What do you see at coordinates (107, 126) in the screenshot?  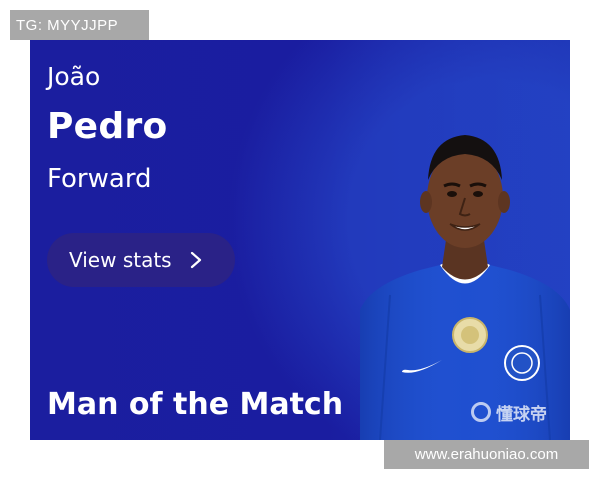 I see `player-last-name: Pedro` at bounding box center [107, 126].